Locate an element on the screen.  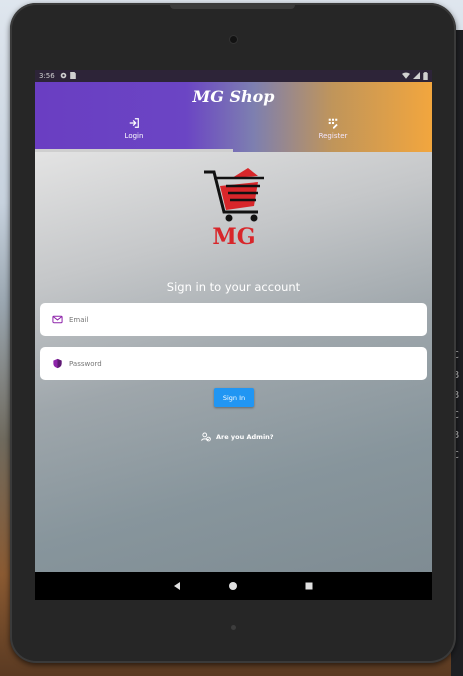
navigation-bar is located at coordinates (233, 586).